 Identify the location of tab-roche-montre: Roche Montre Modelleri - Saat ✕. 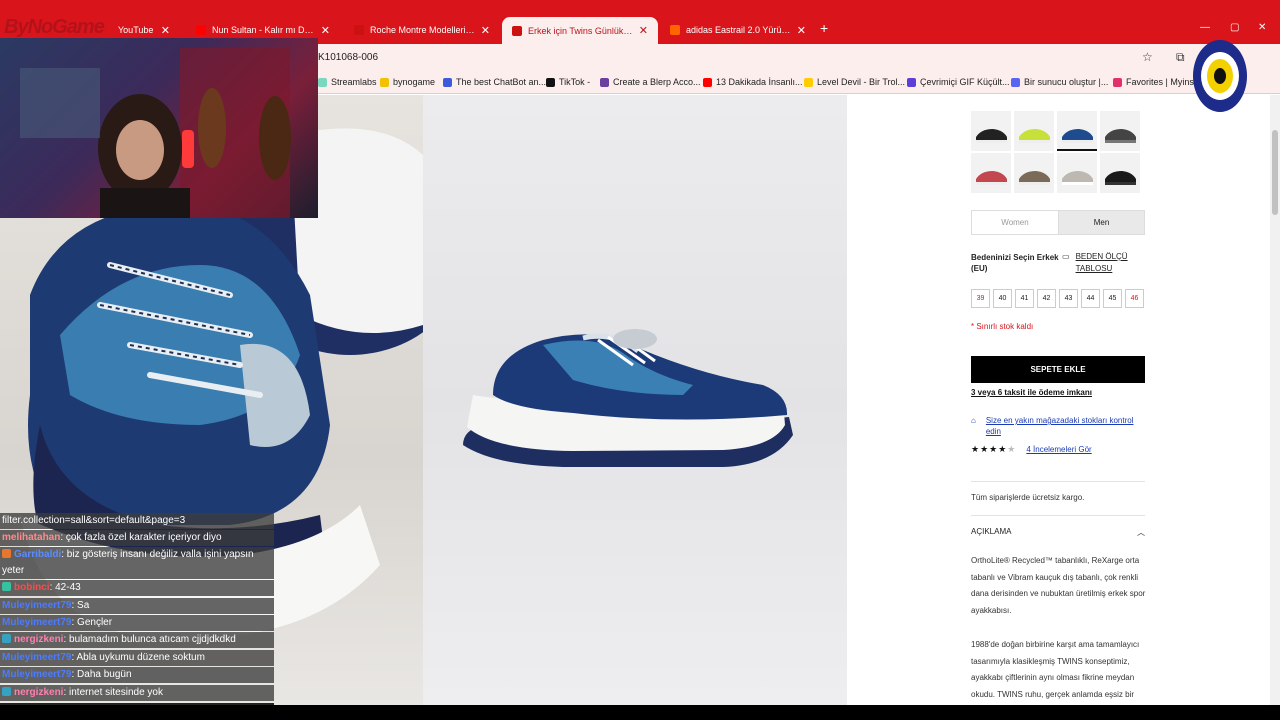
(422, 30).